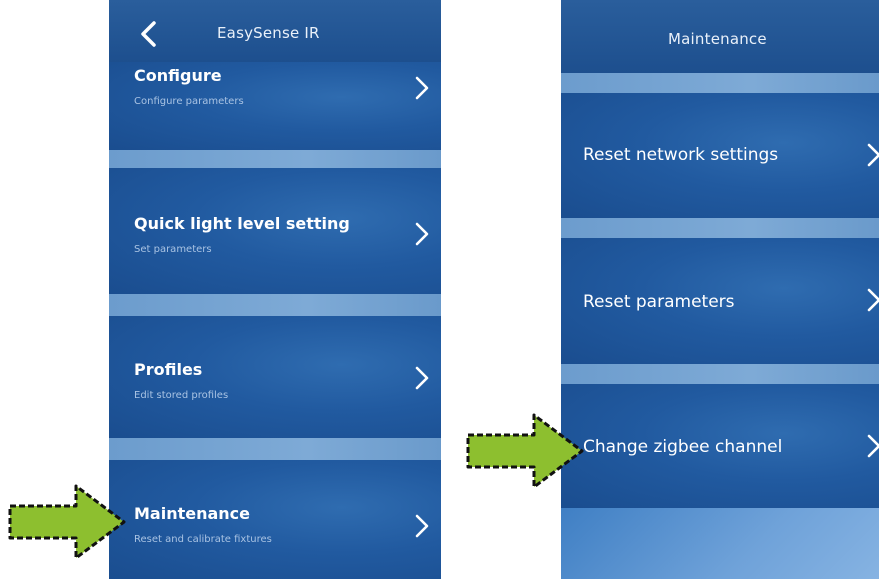 This screenshot has height=579, width=879. I want to click on menu-item-change-zigbee-channel: Change zigbee channel, so click(720, 446).